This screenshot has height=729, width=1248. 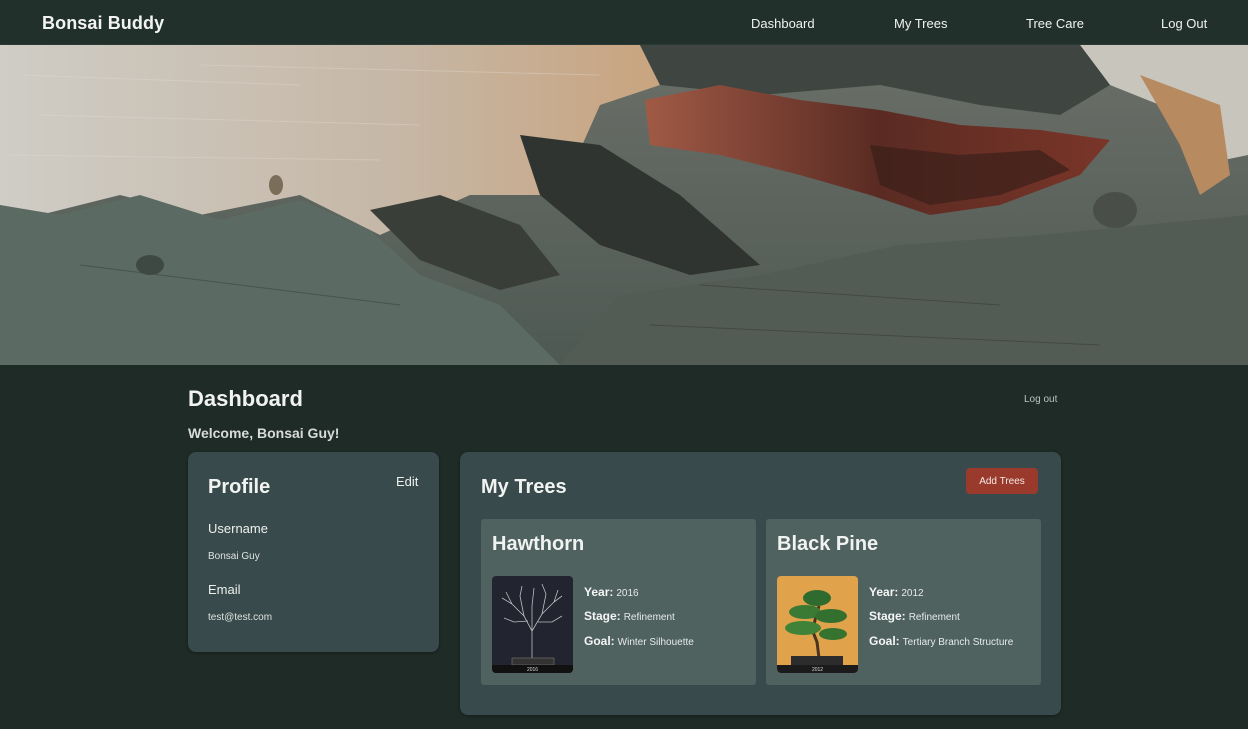 I want to click on tree-year: Year: 2016, so click(x=611, y=592).